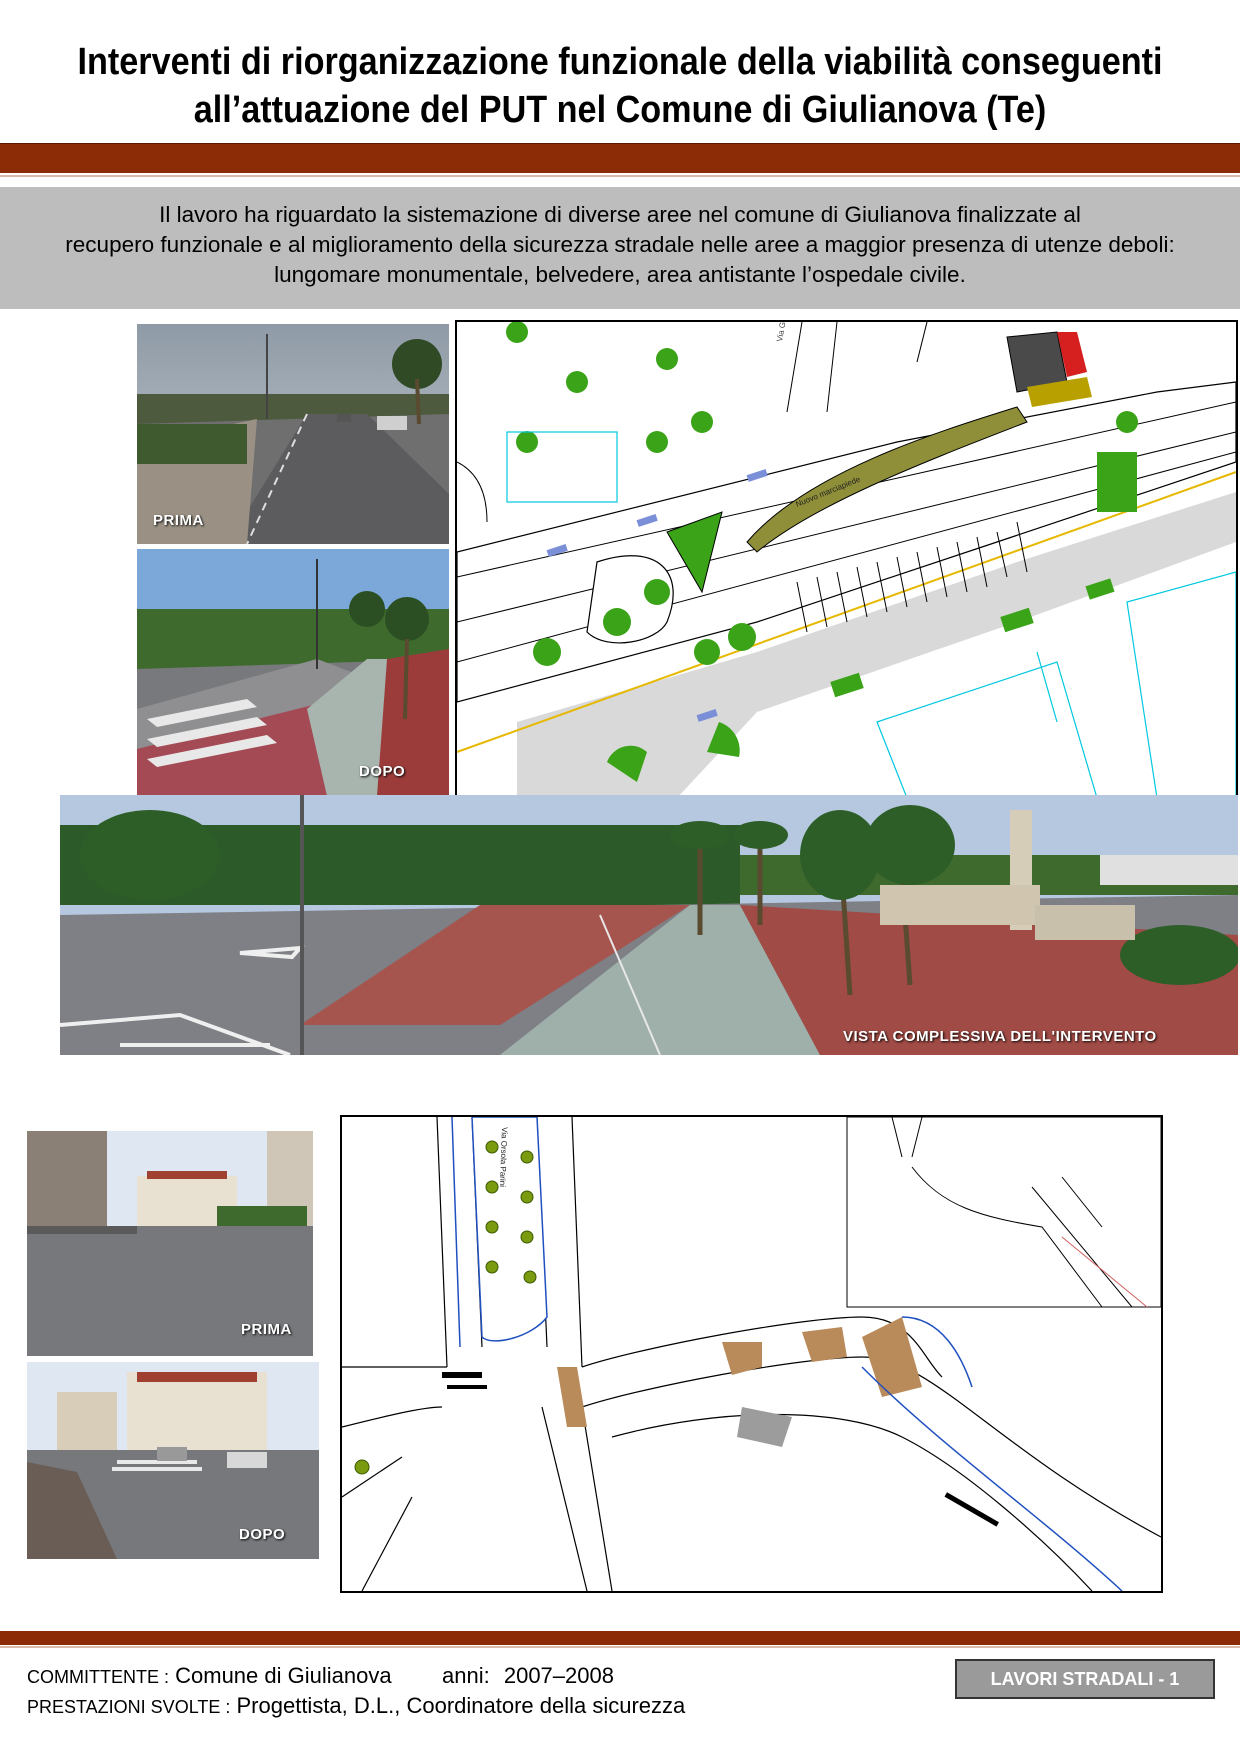  What do you see at coordinates (620, 1638) in the screenshot?
I see `footer-divider-bar` at bounding box center [620, 1638].